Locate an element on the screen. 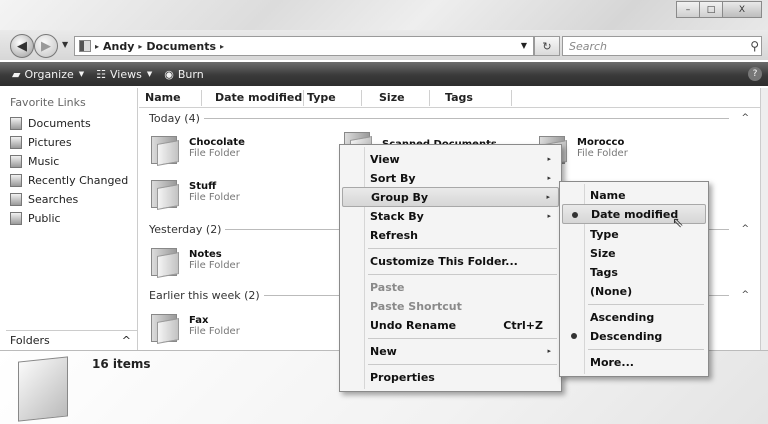 Image resolution: width=768 pixels, height=424 pixels. window-controls: – □ X is located at coordinates (719, 9).